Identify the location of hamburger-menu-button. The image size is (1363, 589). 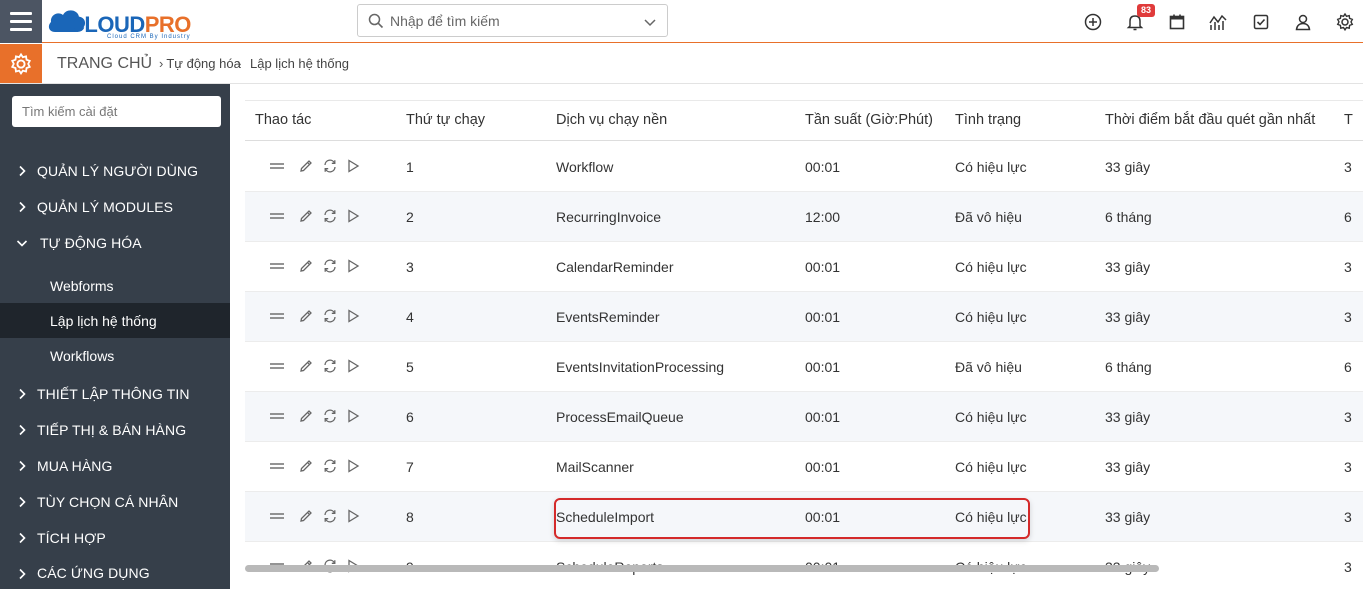
(21, 21).